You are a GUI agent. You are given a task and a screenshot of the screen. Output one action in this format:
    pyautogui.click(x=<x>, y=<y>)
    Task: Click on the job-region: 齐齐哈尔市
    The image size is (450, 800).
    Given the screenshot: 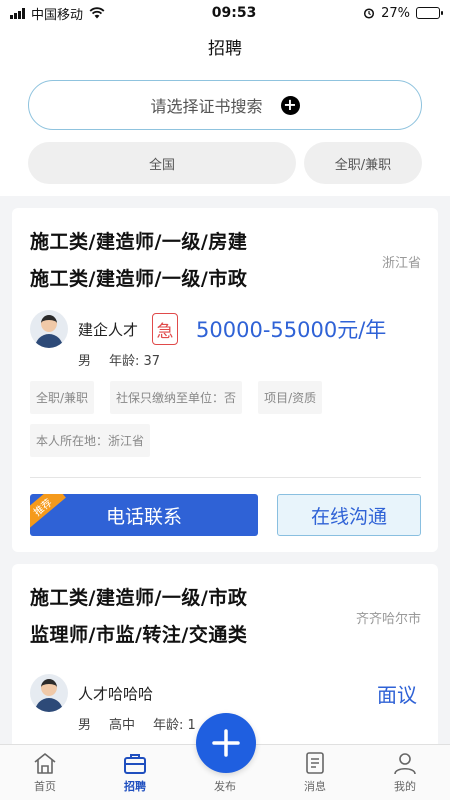 What is the action you would take?
    pyautogui.click(x=388, y=619)
    